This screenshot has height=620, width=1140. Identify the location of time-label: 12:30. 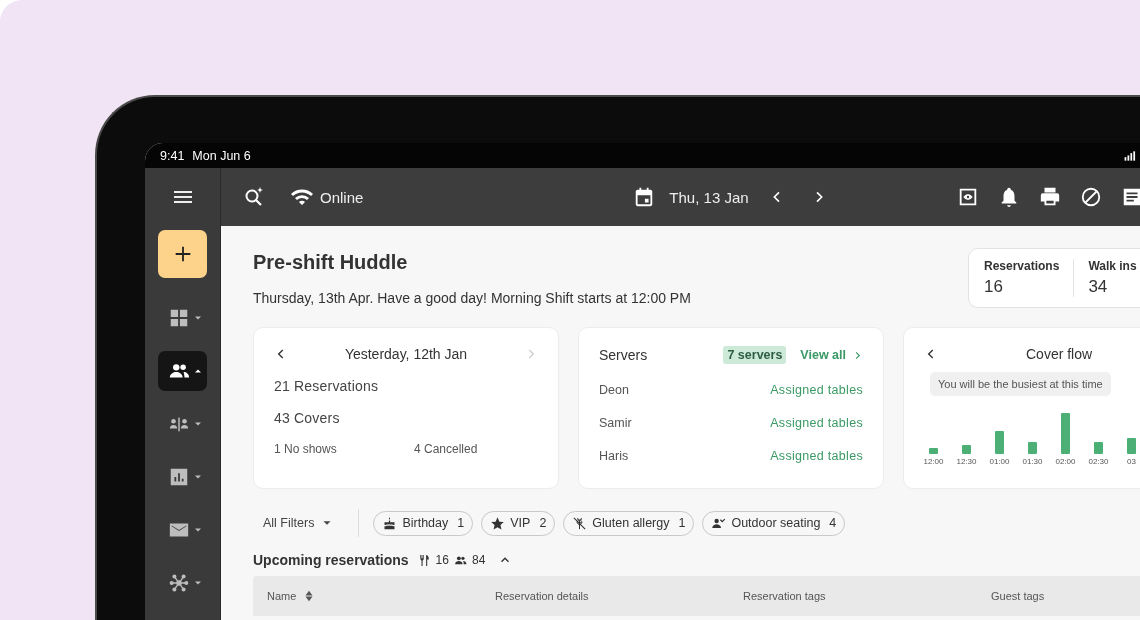
(966, 461).